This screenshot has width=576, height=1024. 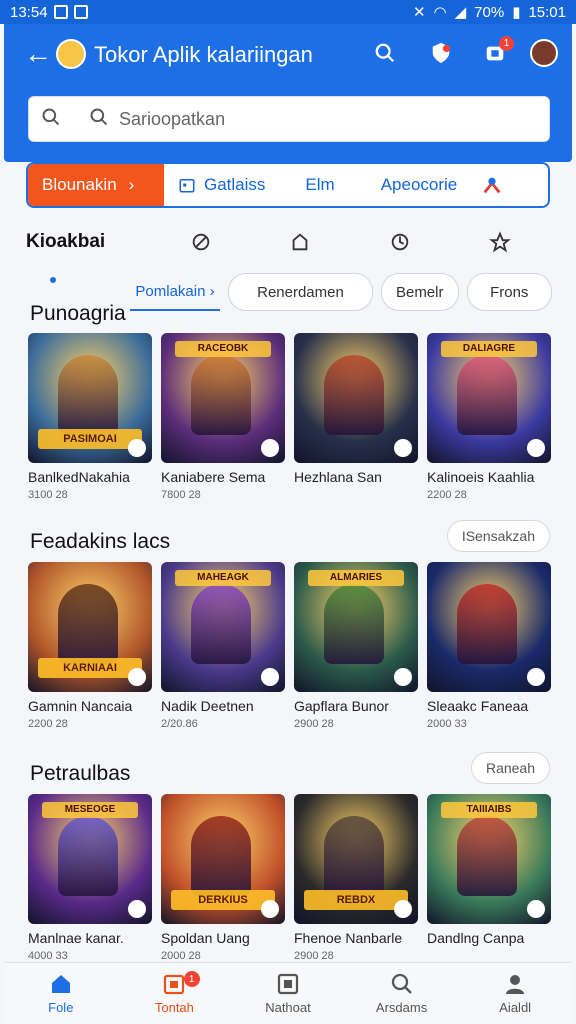 I want to click on category-bar: Blounakin › Gatlaiss Elm Apeocorie, so click(x=288, y=185).